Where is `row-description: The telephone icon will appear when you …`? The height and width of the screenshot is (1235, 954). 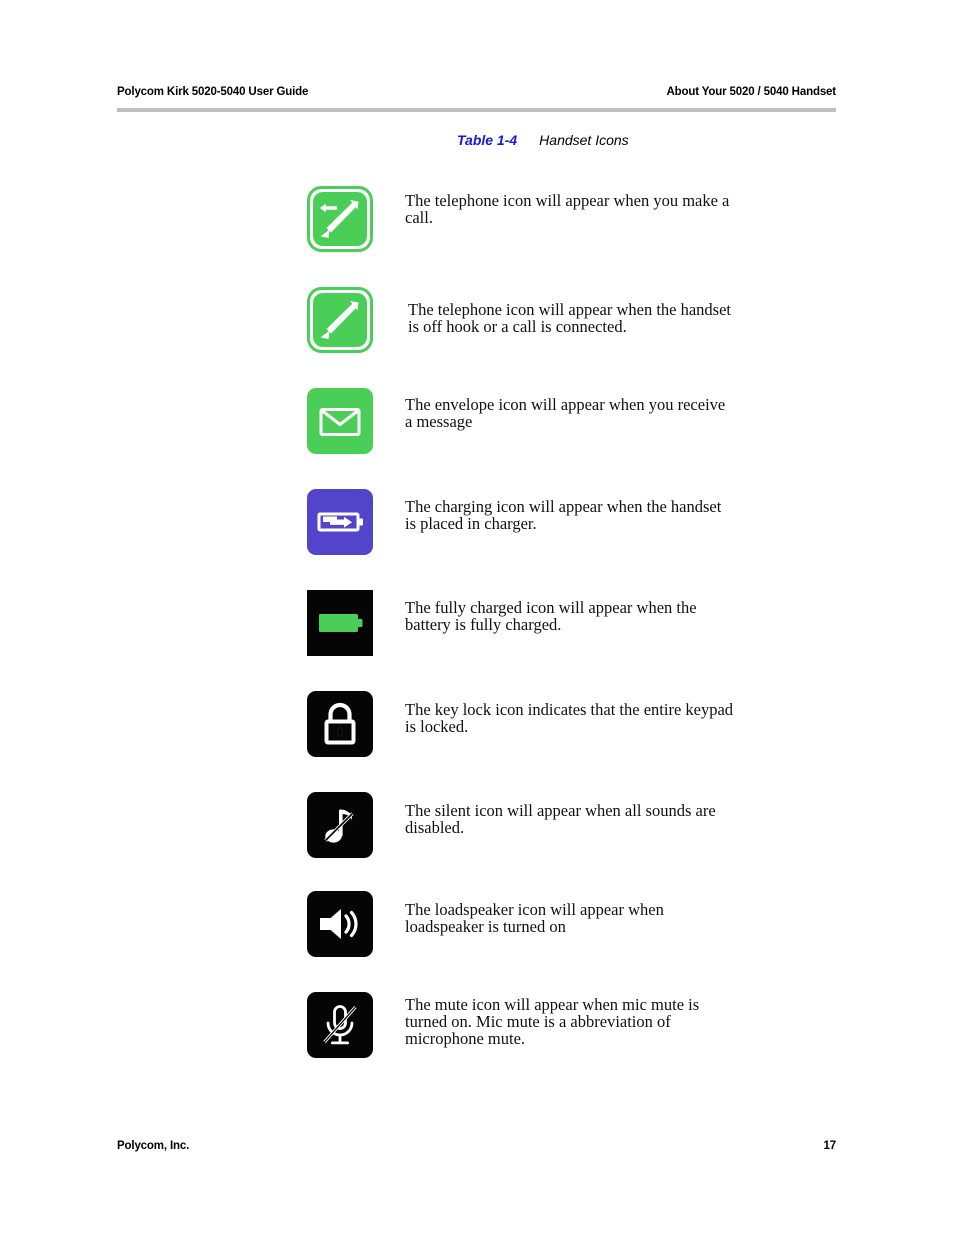
row-description: The telephone icon will appear when you … is located at coordinates (567, 209).